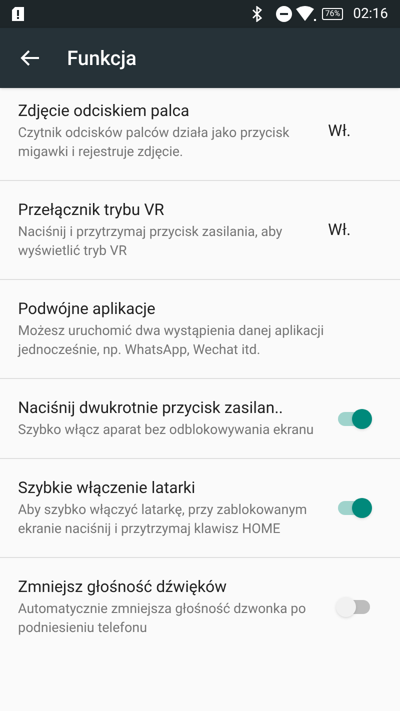 The height and width of the screenshot is (711, 400). What do you see at coordinates (370, 14) in the screenshot?
I see `clock: 02:16` at bounding box center [370, 14].